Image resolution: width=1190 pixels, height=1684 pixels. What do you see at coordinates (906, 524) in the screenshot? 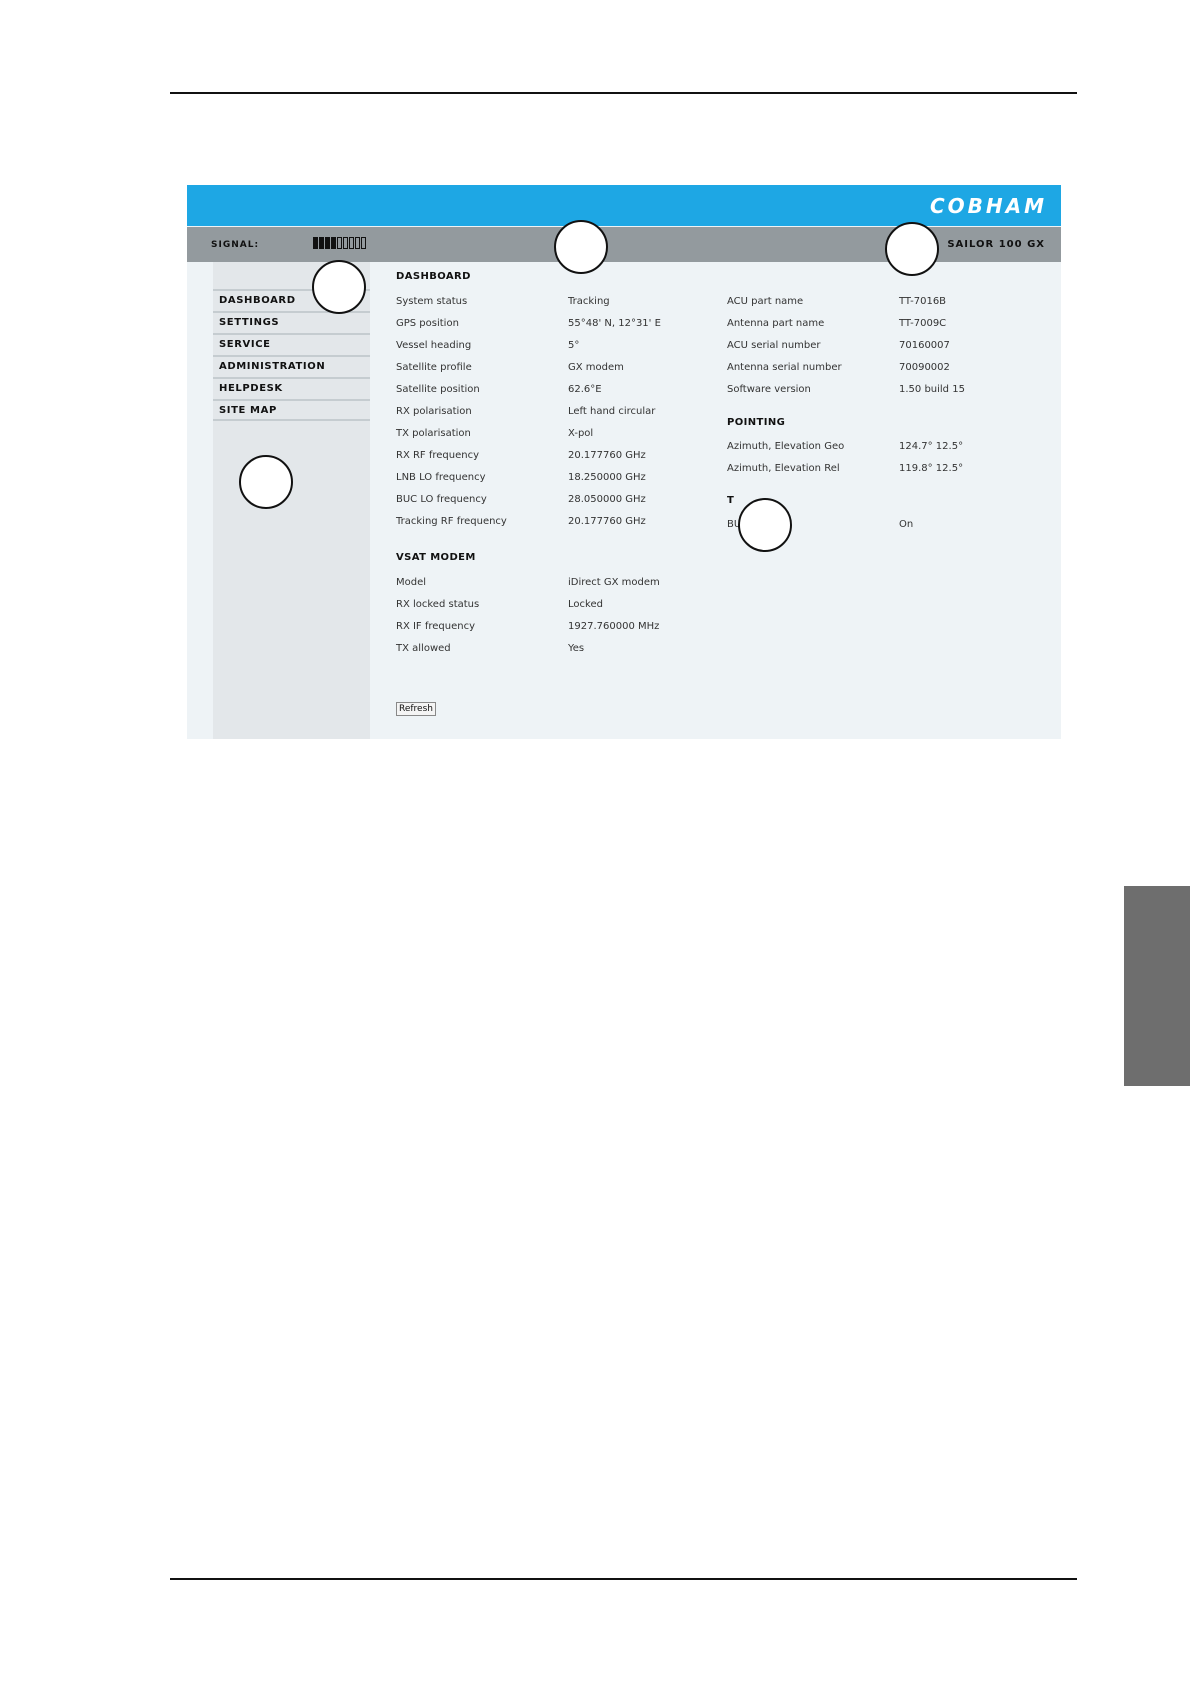
I see `row-value: On` at bounding box center [906, 524].